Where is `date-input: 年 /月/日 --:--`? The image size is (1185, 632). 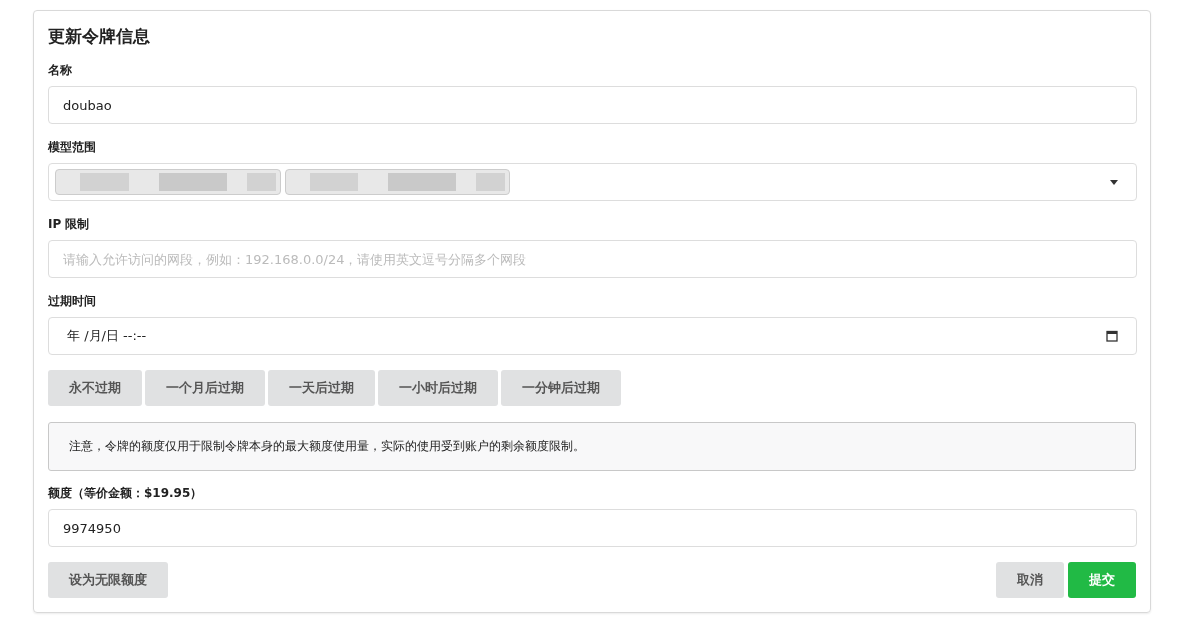 date-input: 年 /月/日 --:-- is located at coordinates (592, 336).